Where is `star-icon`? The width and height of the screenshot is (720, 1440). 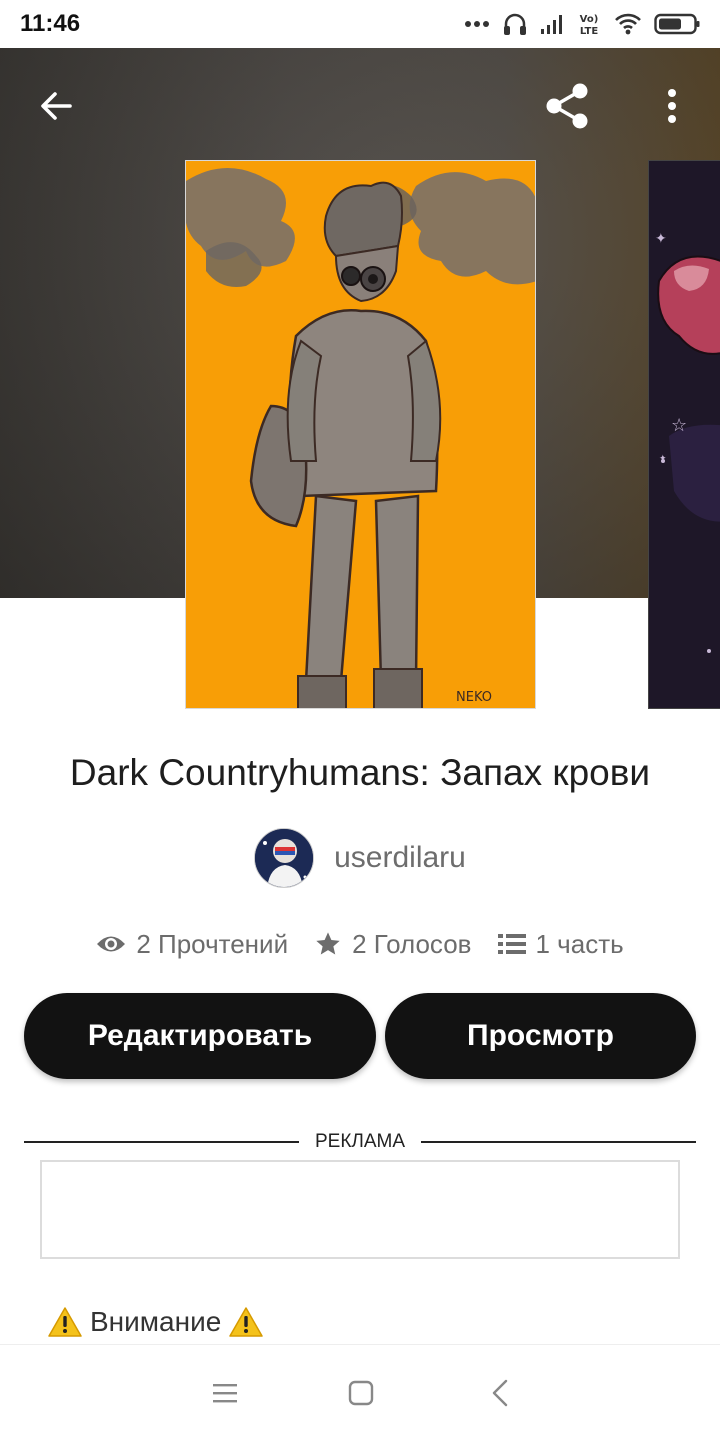
star-icon is located at coordinates (328, 943).